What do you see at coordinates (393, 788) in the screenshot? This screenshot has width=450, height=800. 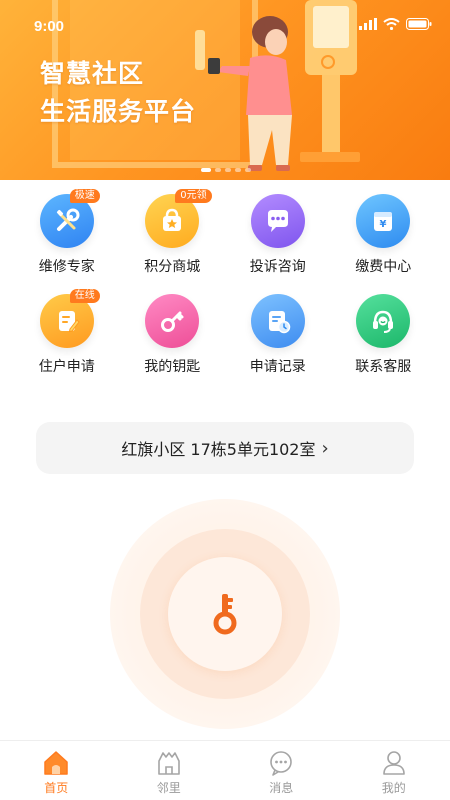 I see `tab-label: 我的` at bounding box center [393, 788].